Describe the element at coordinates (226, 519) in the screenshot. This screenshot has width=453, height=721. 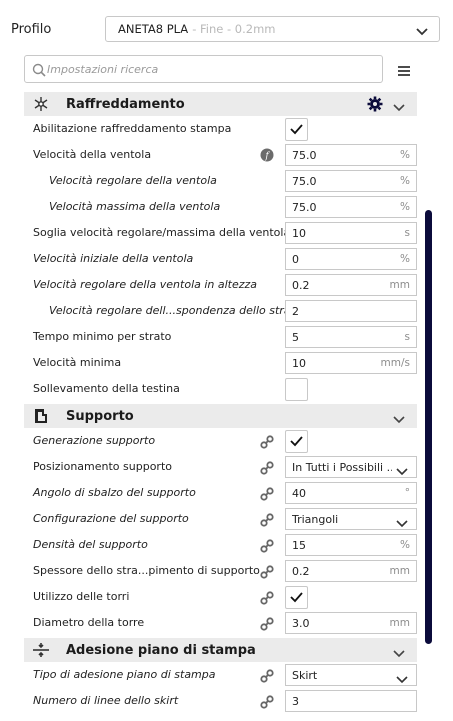
I see `setting-row: Configurazione del supporto Triangoli` at that location.